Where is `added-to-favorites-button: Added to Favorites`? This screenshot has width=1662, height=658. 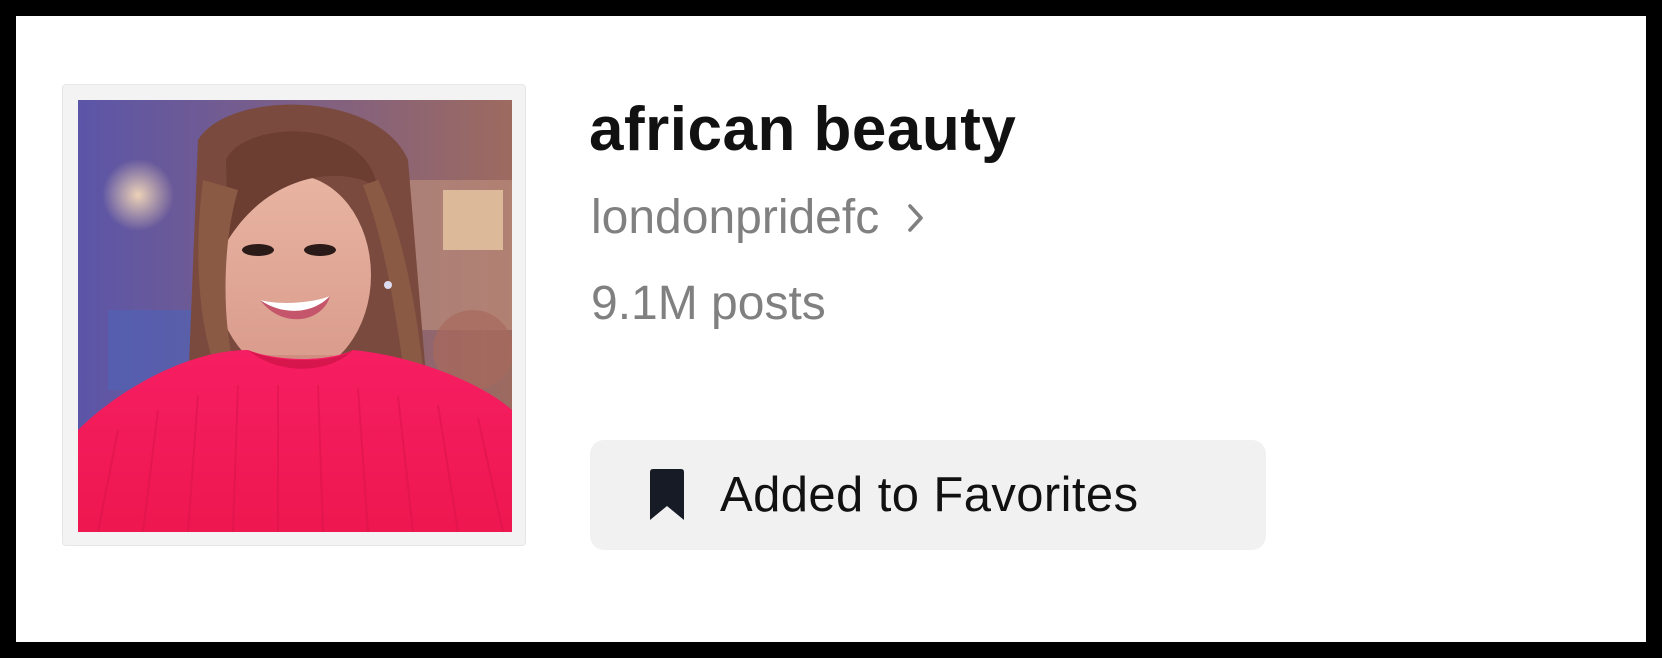 added-to-favorites-button: Added to Favorites is located at coordinates (928, 495).